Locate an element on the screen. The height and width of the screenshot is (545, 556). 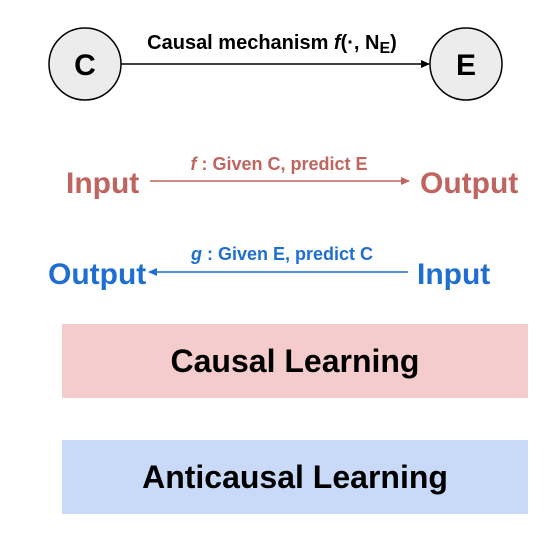
causal-learning-label: Causal Learning is located at coordinates (295, 361).